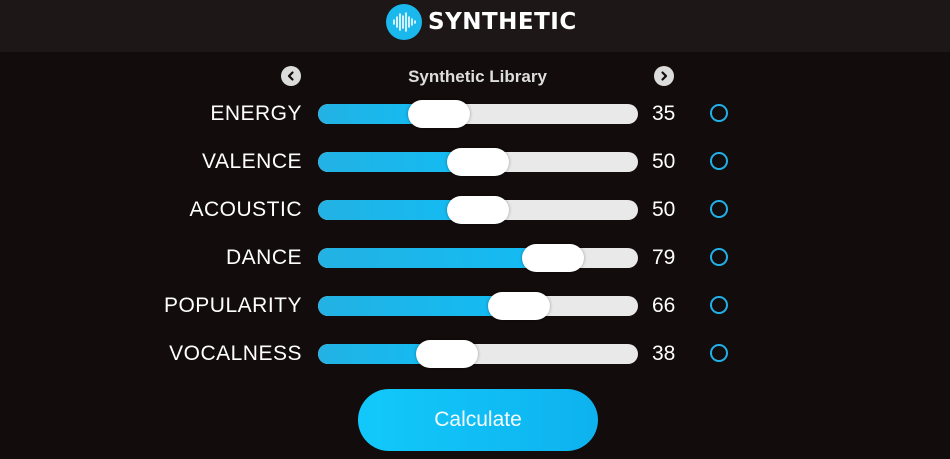 Image resolution: width=950 pixels, height=459 pixels. I want to click on slider-value: 35, so click(664, 113).